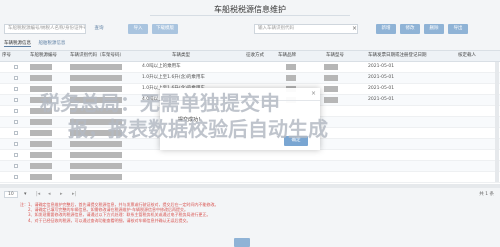  What do you see at coordinates (165, 29) in the screenshot?
I see `download-template-button: 下载模版` at bounding box center [165, 29].